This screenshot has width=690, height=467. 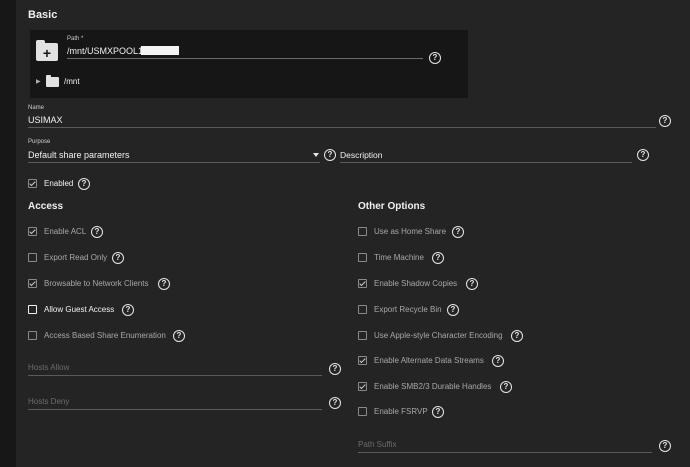 What do you see at coordinates (505, 452) in the screenshot?
I see `path-suffix-underline` at bounding box center [505, 452].